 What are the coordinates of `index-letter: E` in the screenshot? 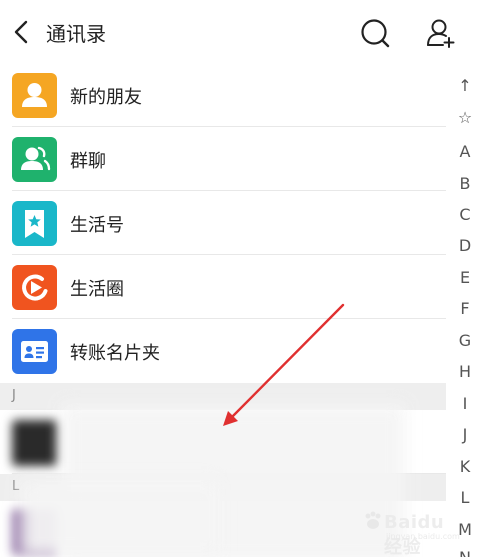 It's located at (465, 277).